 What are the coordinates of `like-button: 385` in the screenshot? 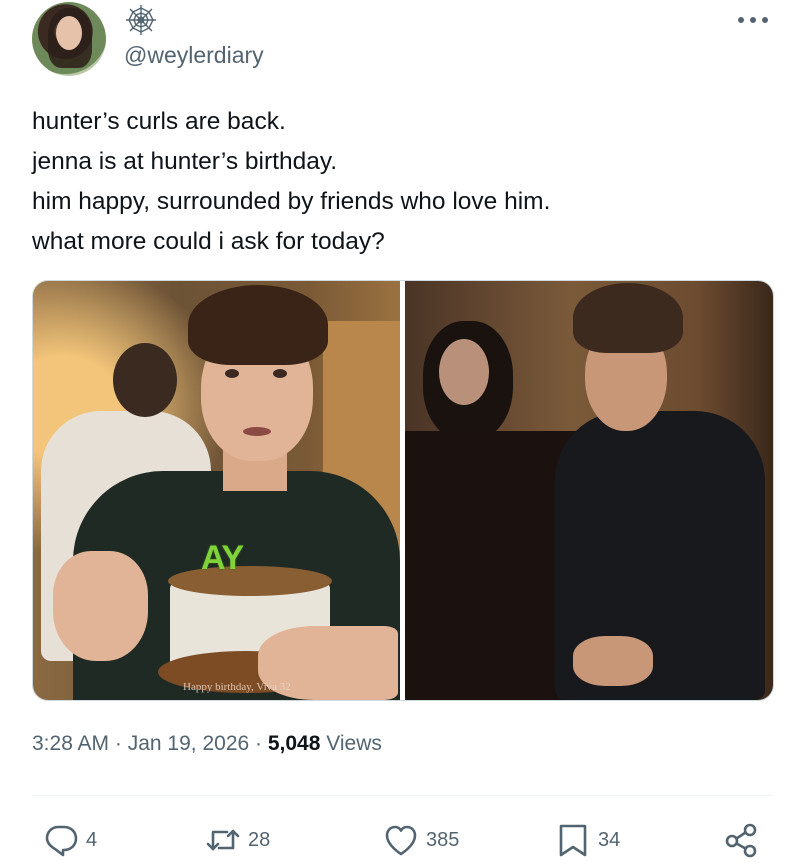 It's located at (420, 840).